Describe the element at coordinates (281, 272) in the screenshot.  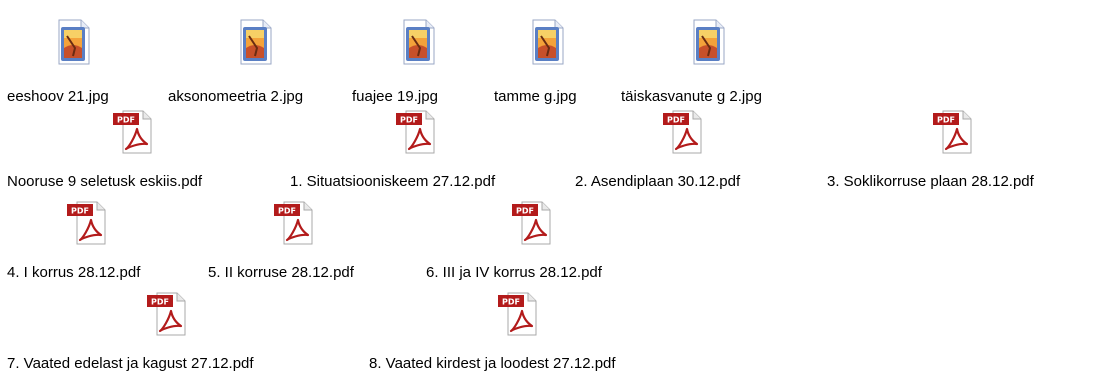
I see `file-label: 5. II korruse 28.12.pdf` at that location.